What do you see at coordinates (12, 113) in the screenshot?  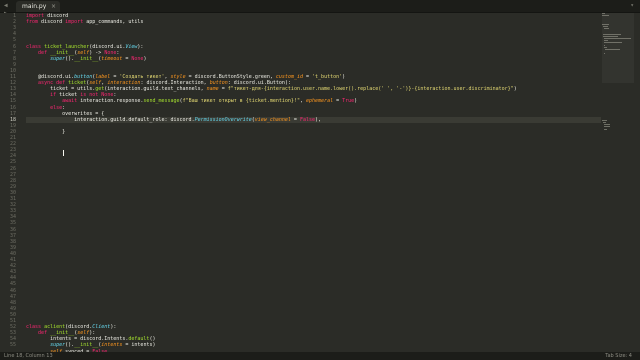 I see `line-number: 17` at bounding box center [12, 113].